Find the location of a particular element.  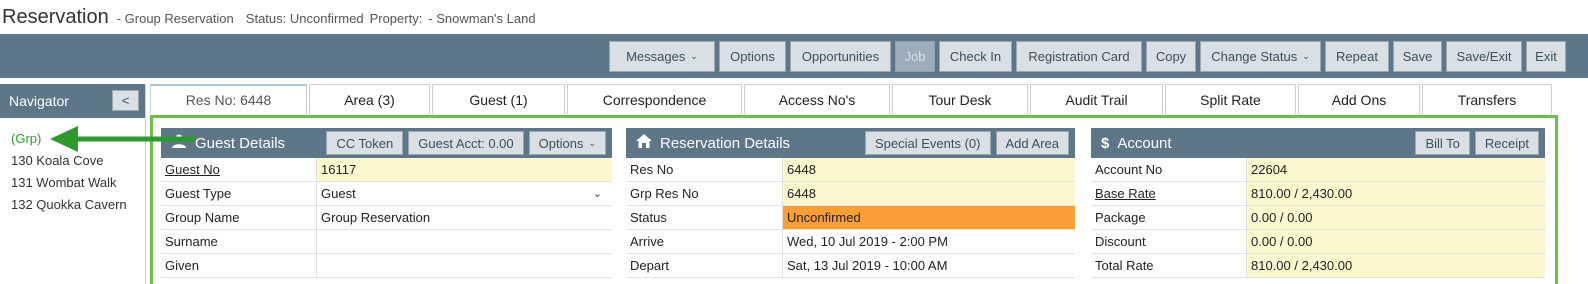

add-area-button: Add Area is located at coordinates (1032, 143).